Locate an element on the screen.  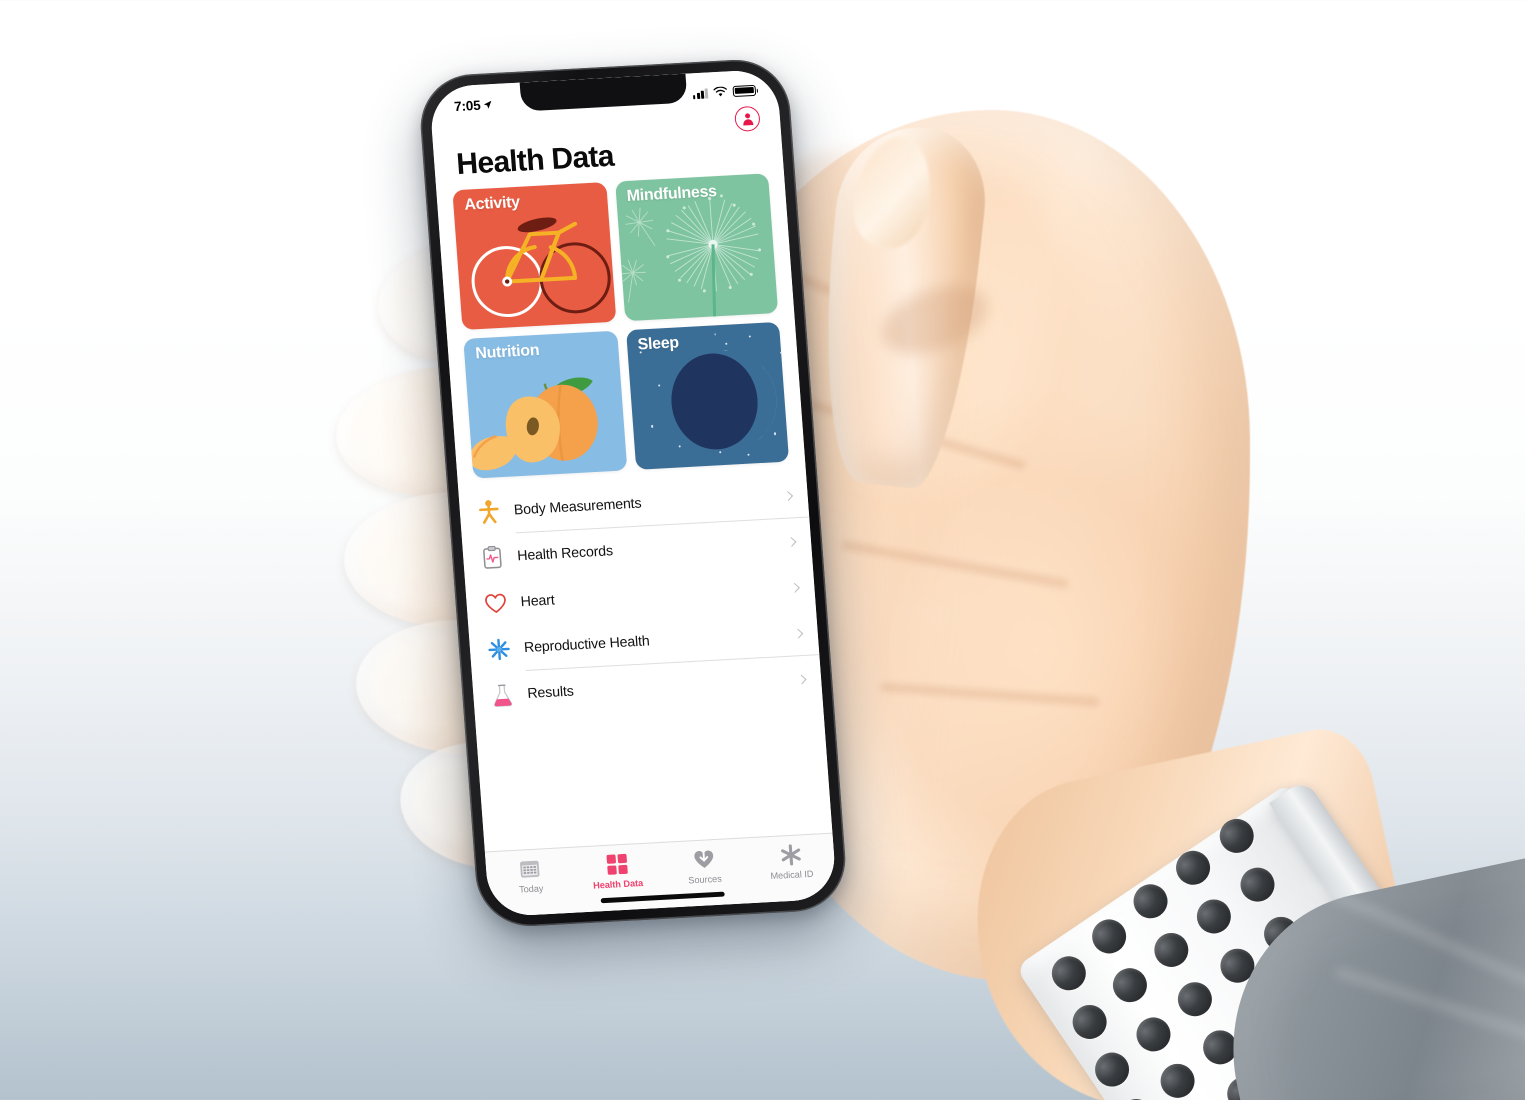
tab-medical-id: Medical ID is located at coordinates (791, 861).